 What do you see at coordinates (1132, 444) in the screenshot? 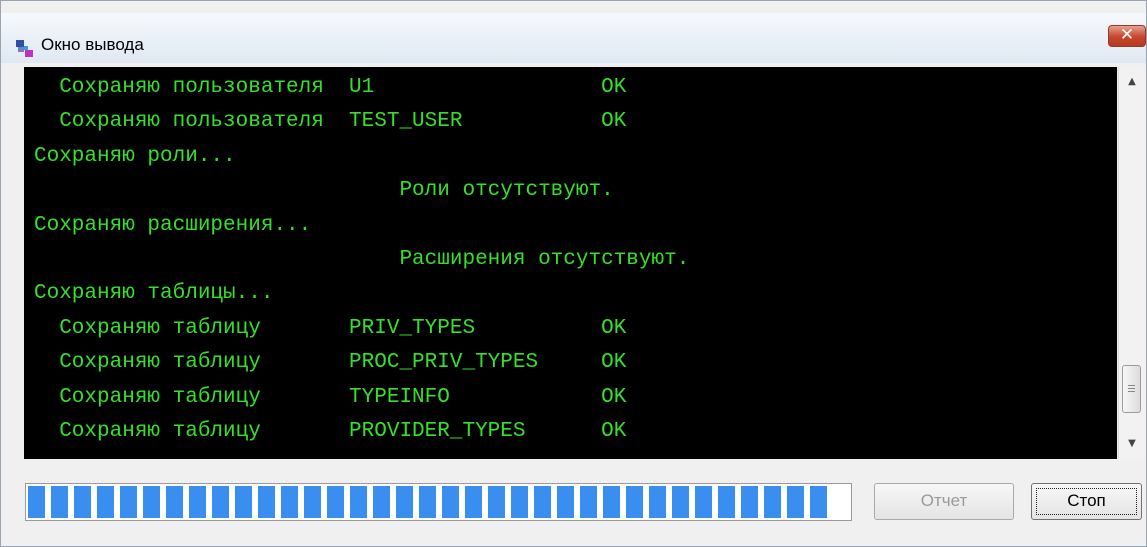
I see `scroll-down-icon: ▼` at bounding box center [1132, 444].